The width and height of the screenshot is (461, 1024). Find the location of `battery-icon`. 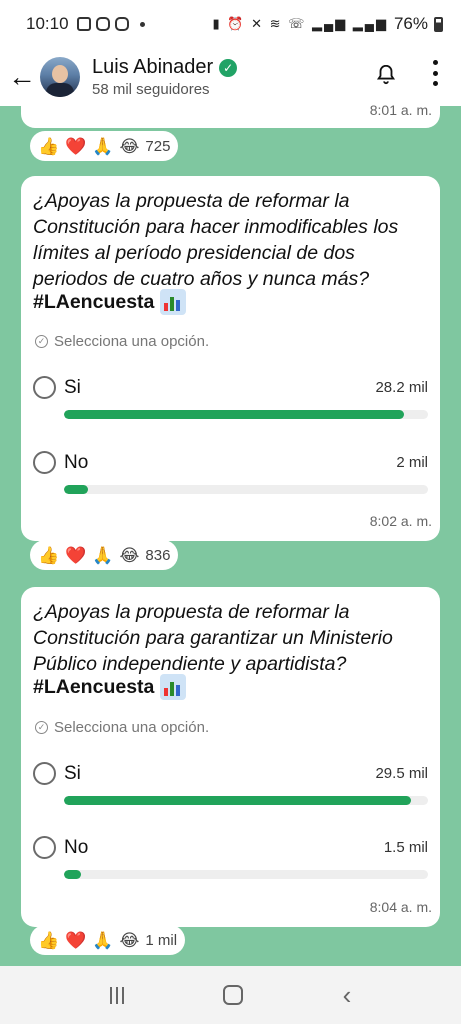

battery-icon is located at coordinates (438, 24).